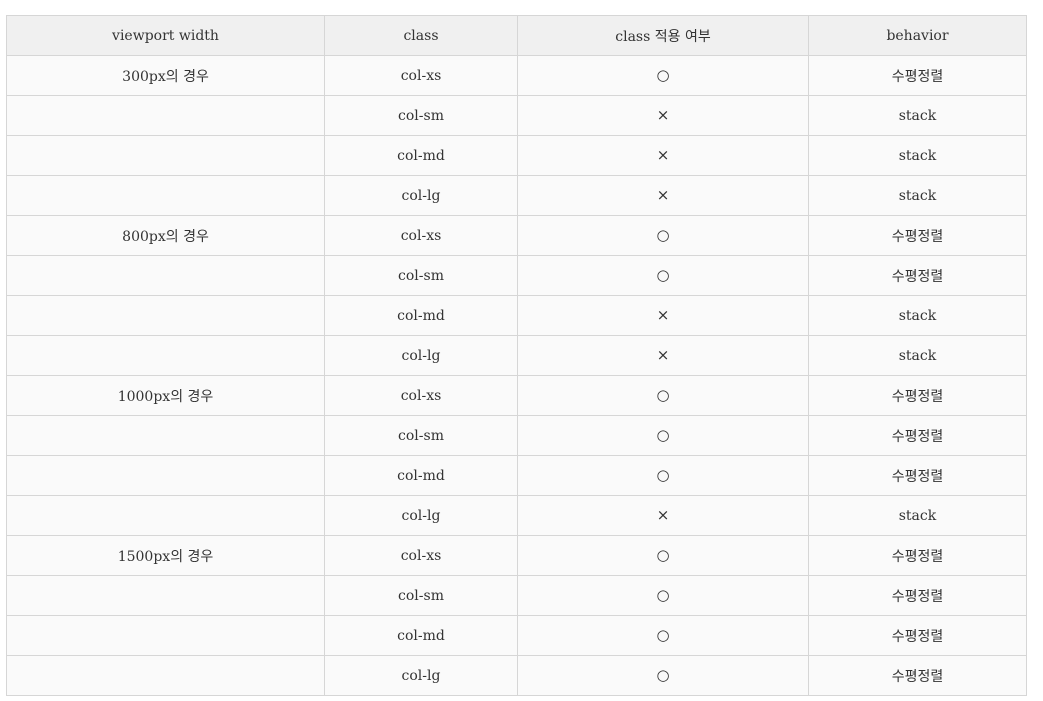 The width and height of the screenshot is (1043, 701). I want to click on cell-viewport-width: 300px의 경우, so click(165, 75).